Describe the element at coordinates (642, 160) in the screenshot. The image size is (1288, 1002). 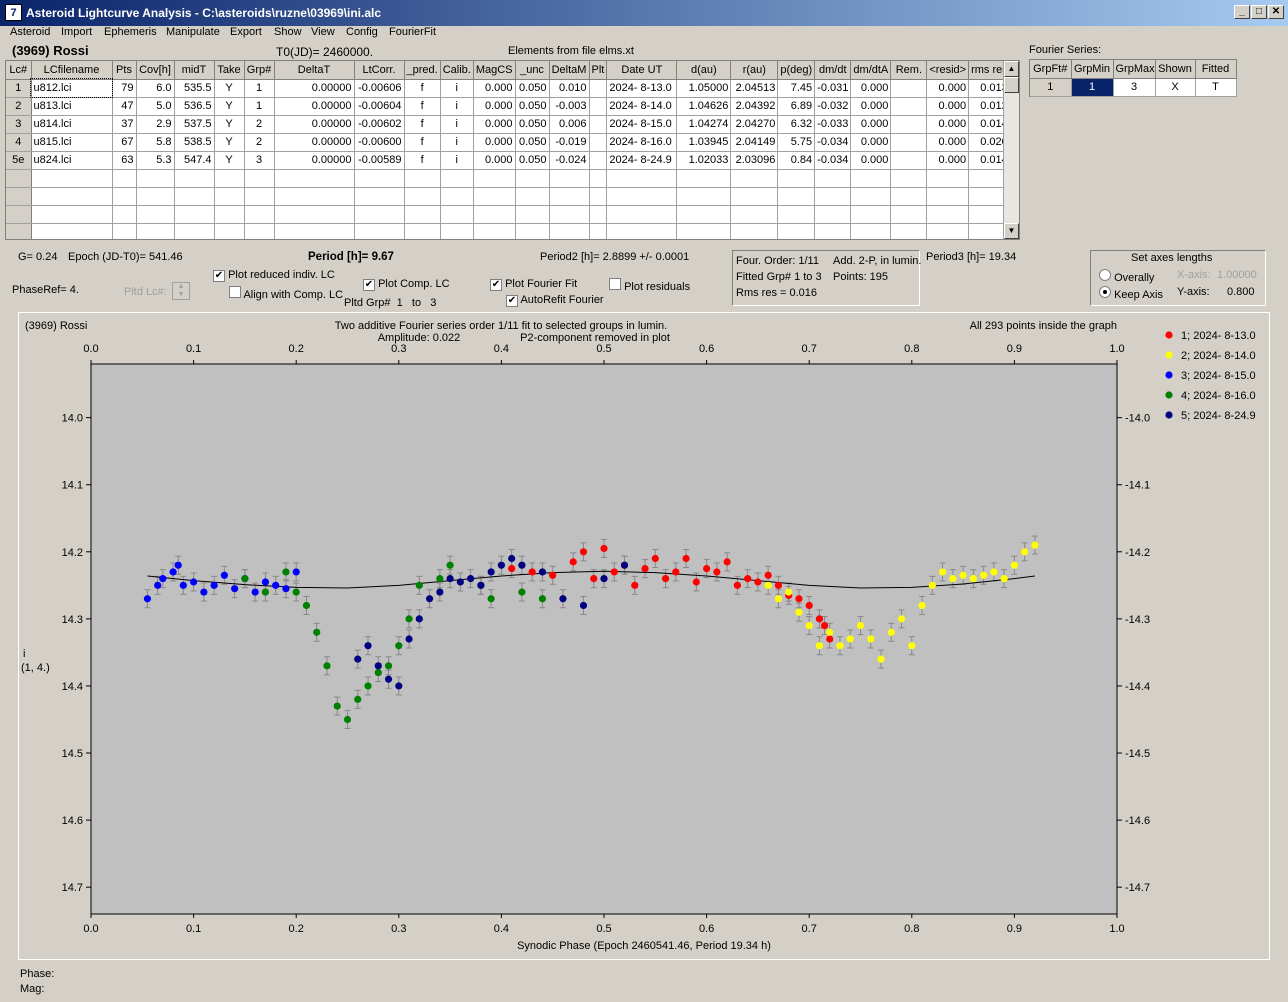
I see `table-cell: 2024- 8-24.9` at that location.